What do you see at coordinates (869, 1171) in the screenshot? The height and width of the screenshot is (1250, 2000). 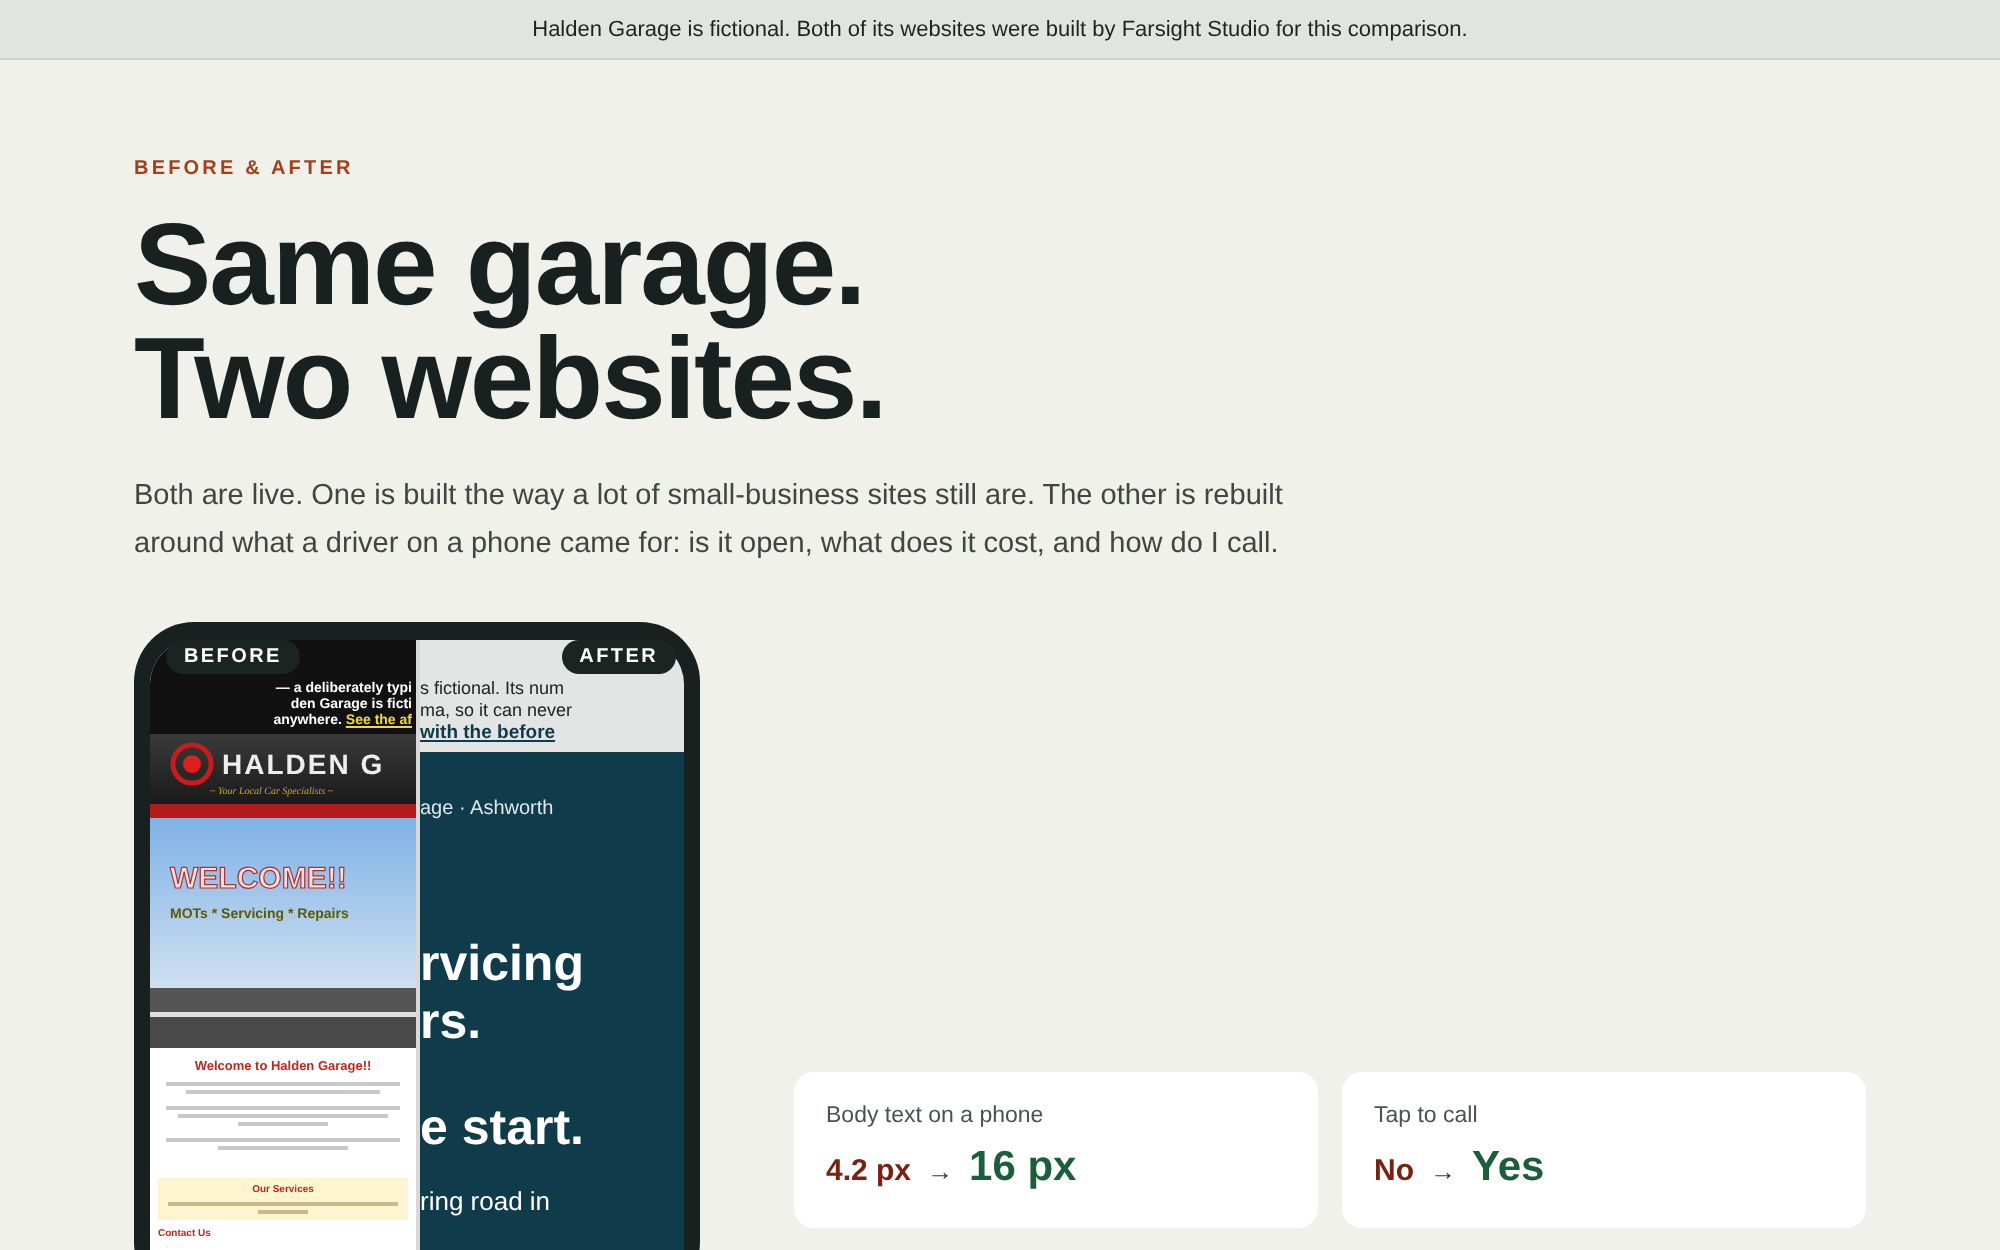 I see `before-value: 4.2 px` at bounding box center [869, 1171].